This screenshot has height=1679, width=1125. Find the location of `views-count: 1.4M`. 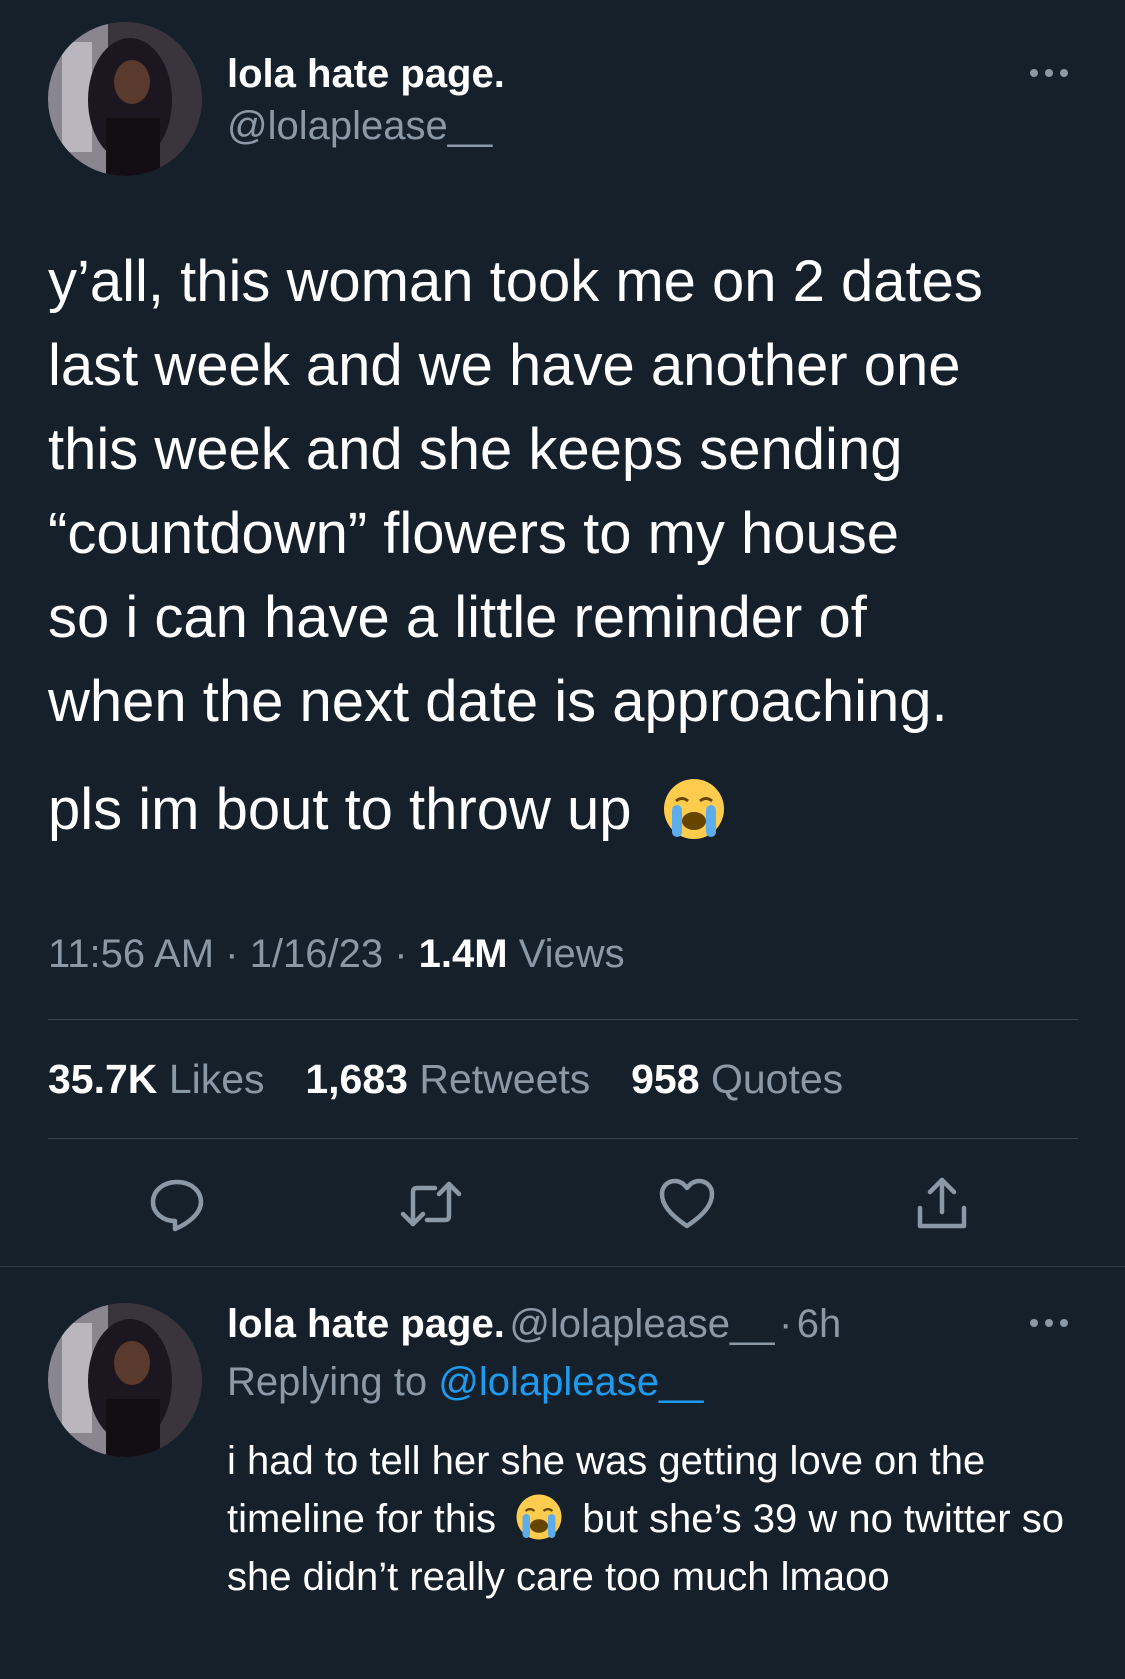

views-count: 1.4M is located at coordinates (463, 954).